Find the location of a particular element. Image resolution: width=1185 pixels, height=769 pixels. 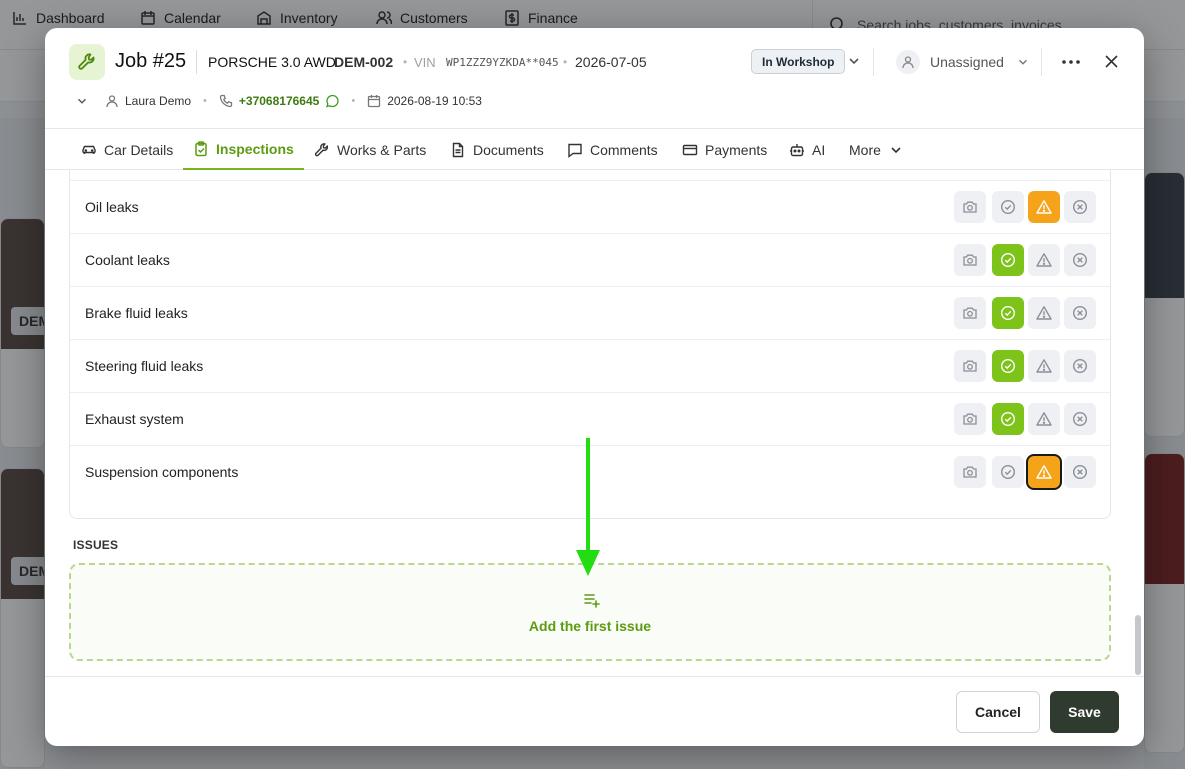

whatsapp-icon is located at coordinates (332, 101).